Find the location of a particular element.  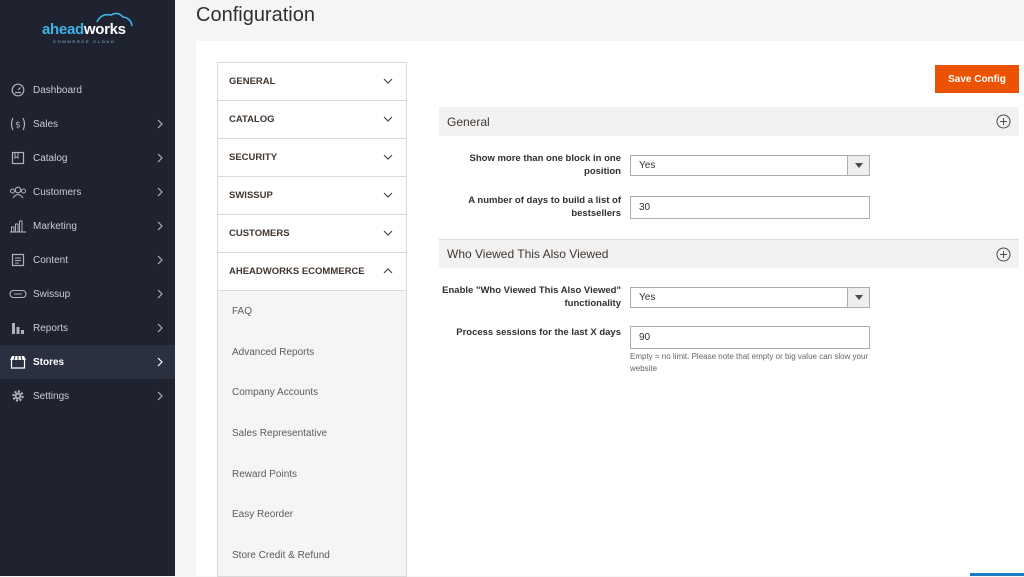

config-subitem-reward-points: Reward Points is located at coordinates (312, 474).